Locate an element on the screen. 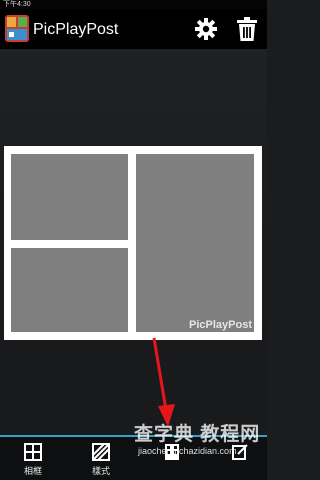 The image size is (320, 480). bottom-nav: 相框 樣式 is located at coordinates (133, 457).